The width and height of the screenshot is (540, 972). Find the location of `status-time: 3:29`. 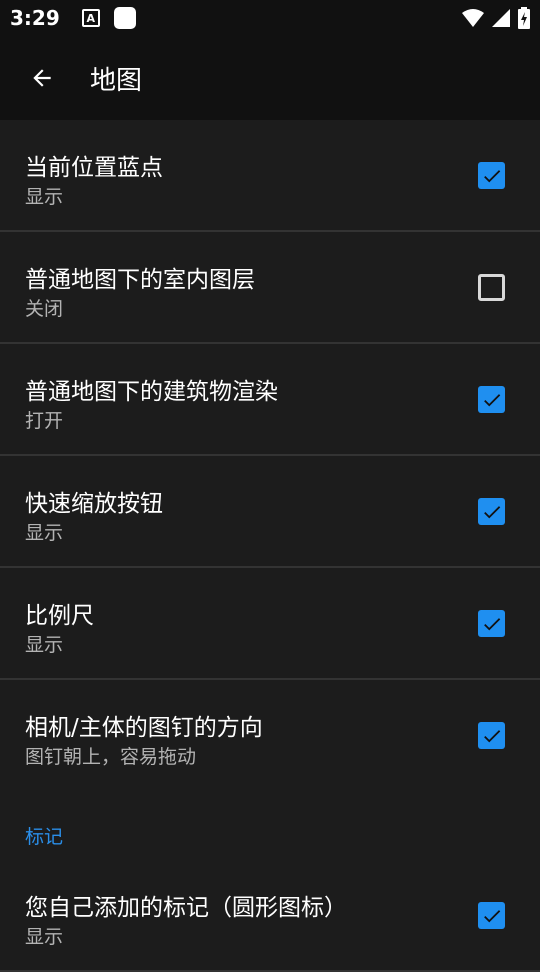

status-time: 3:29 is located at coordinates (35, 18).